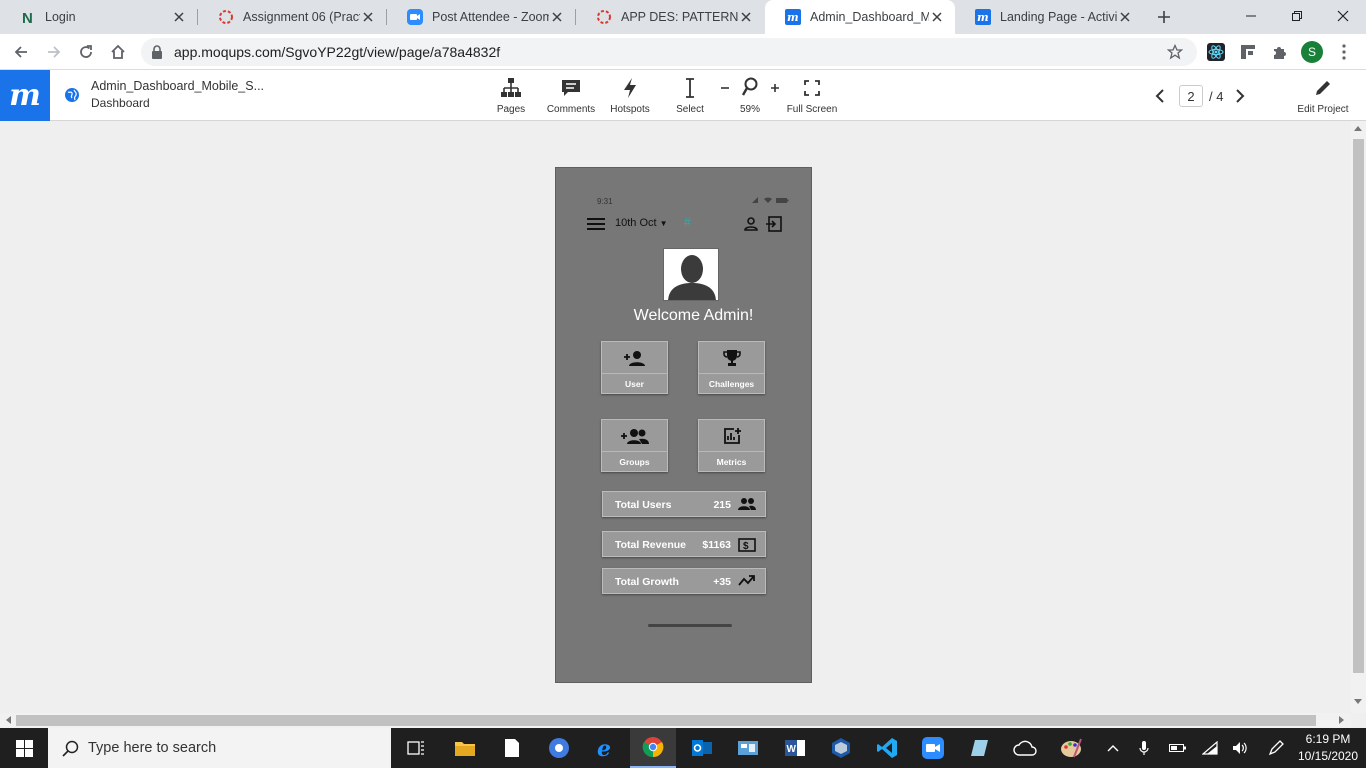  I want to click on sticky-app-button, so click(979, 748).